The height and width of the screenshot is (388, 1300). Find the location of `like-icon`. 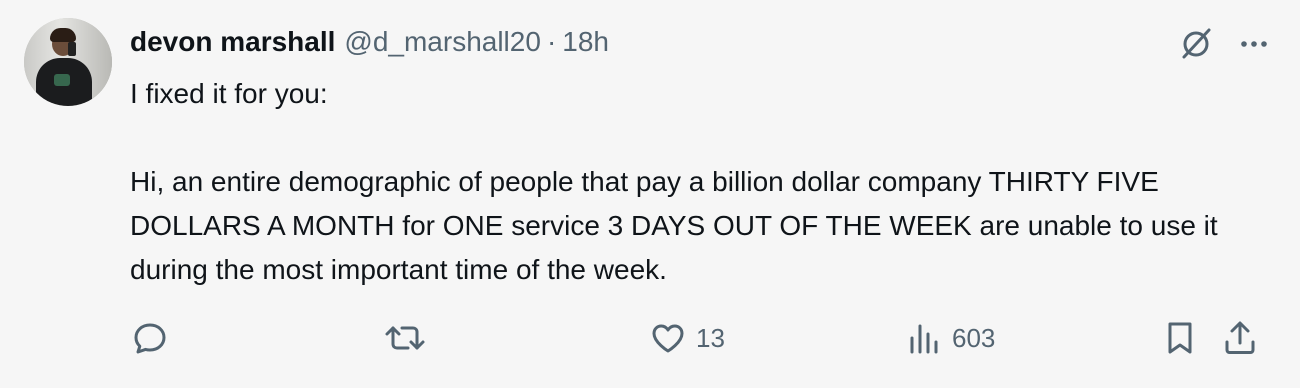

like-icon is located at coordinates (668, 338).